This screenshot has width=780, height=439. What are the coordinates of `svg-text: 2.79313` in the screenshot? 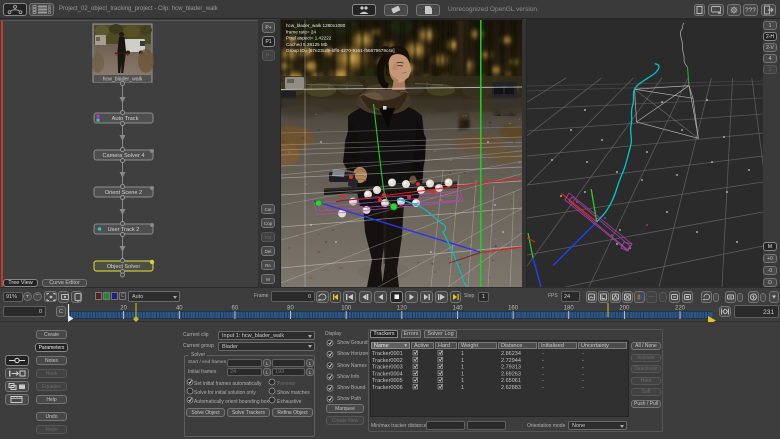 It's located at (511, 368).